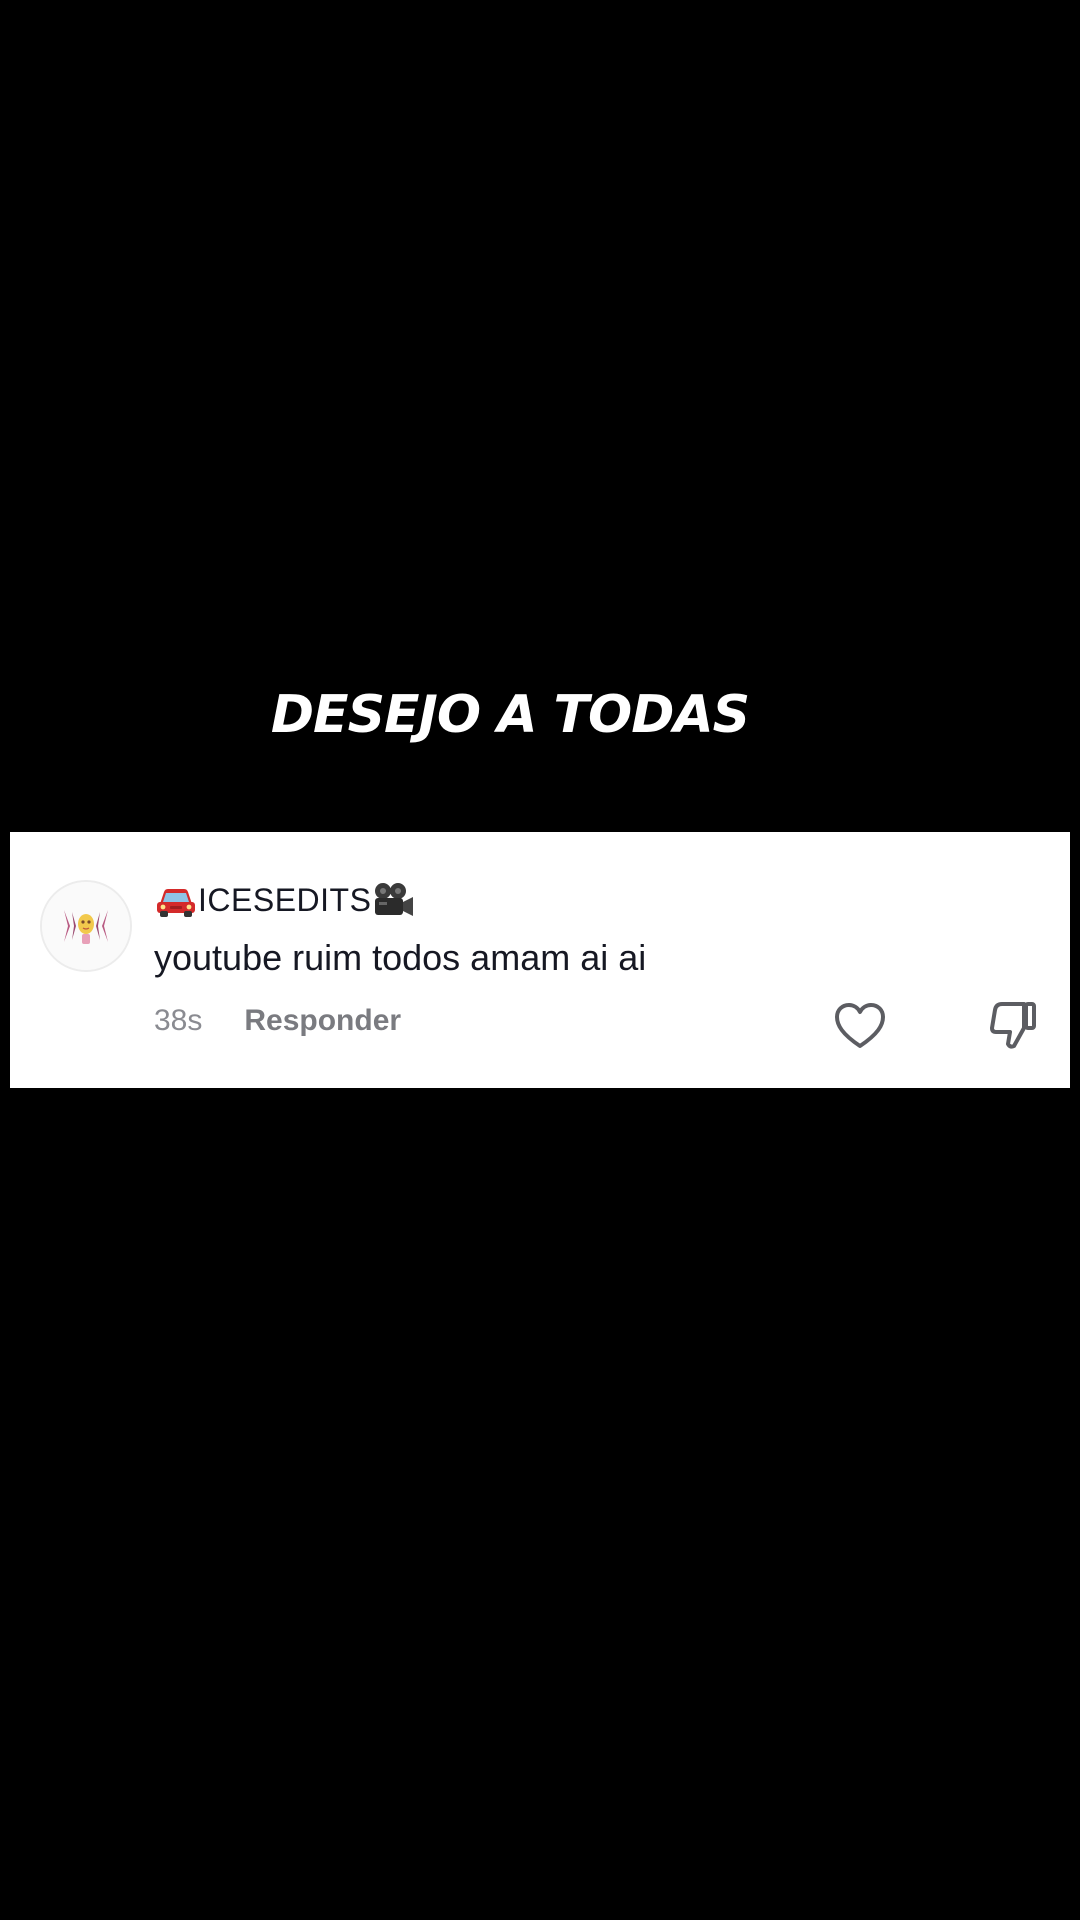  Describe the element at coordinates (393, 900) in the screenshot. I see `movie-camera-emoji-icon` at that location.